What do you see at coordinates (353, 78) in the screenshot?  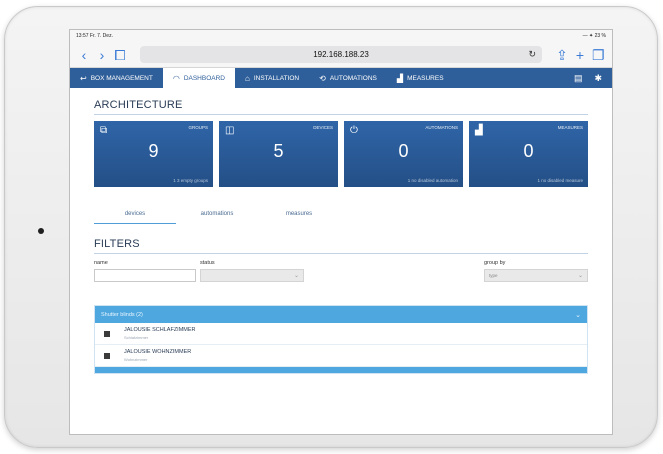 I see `nav-label: AUTOMATIONS` at bounding box center [353, 78].